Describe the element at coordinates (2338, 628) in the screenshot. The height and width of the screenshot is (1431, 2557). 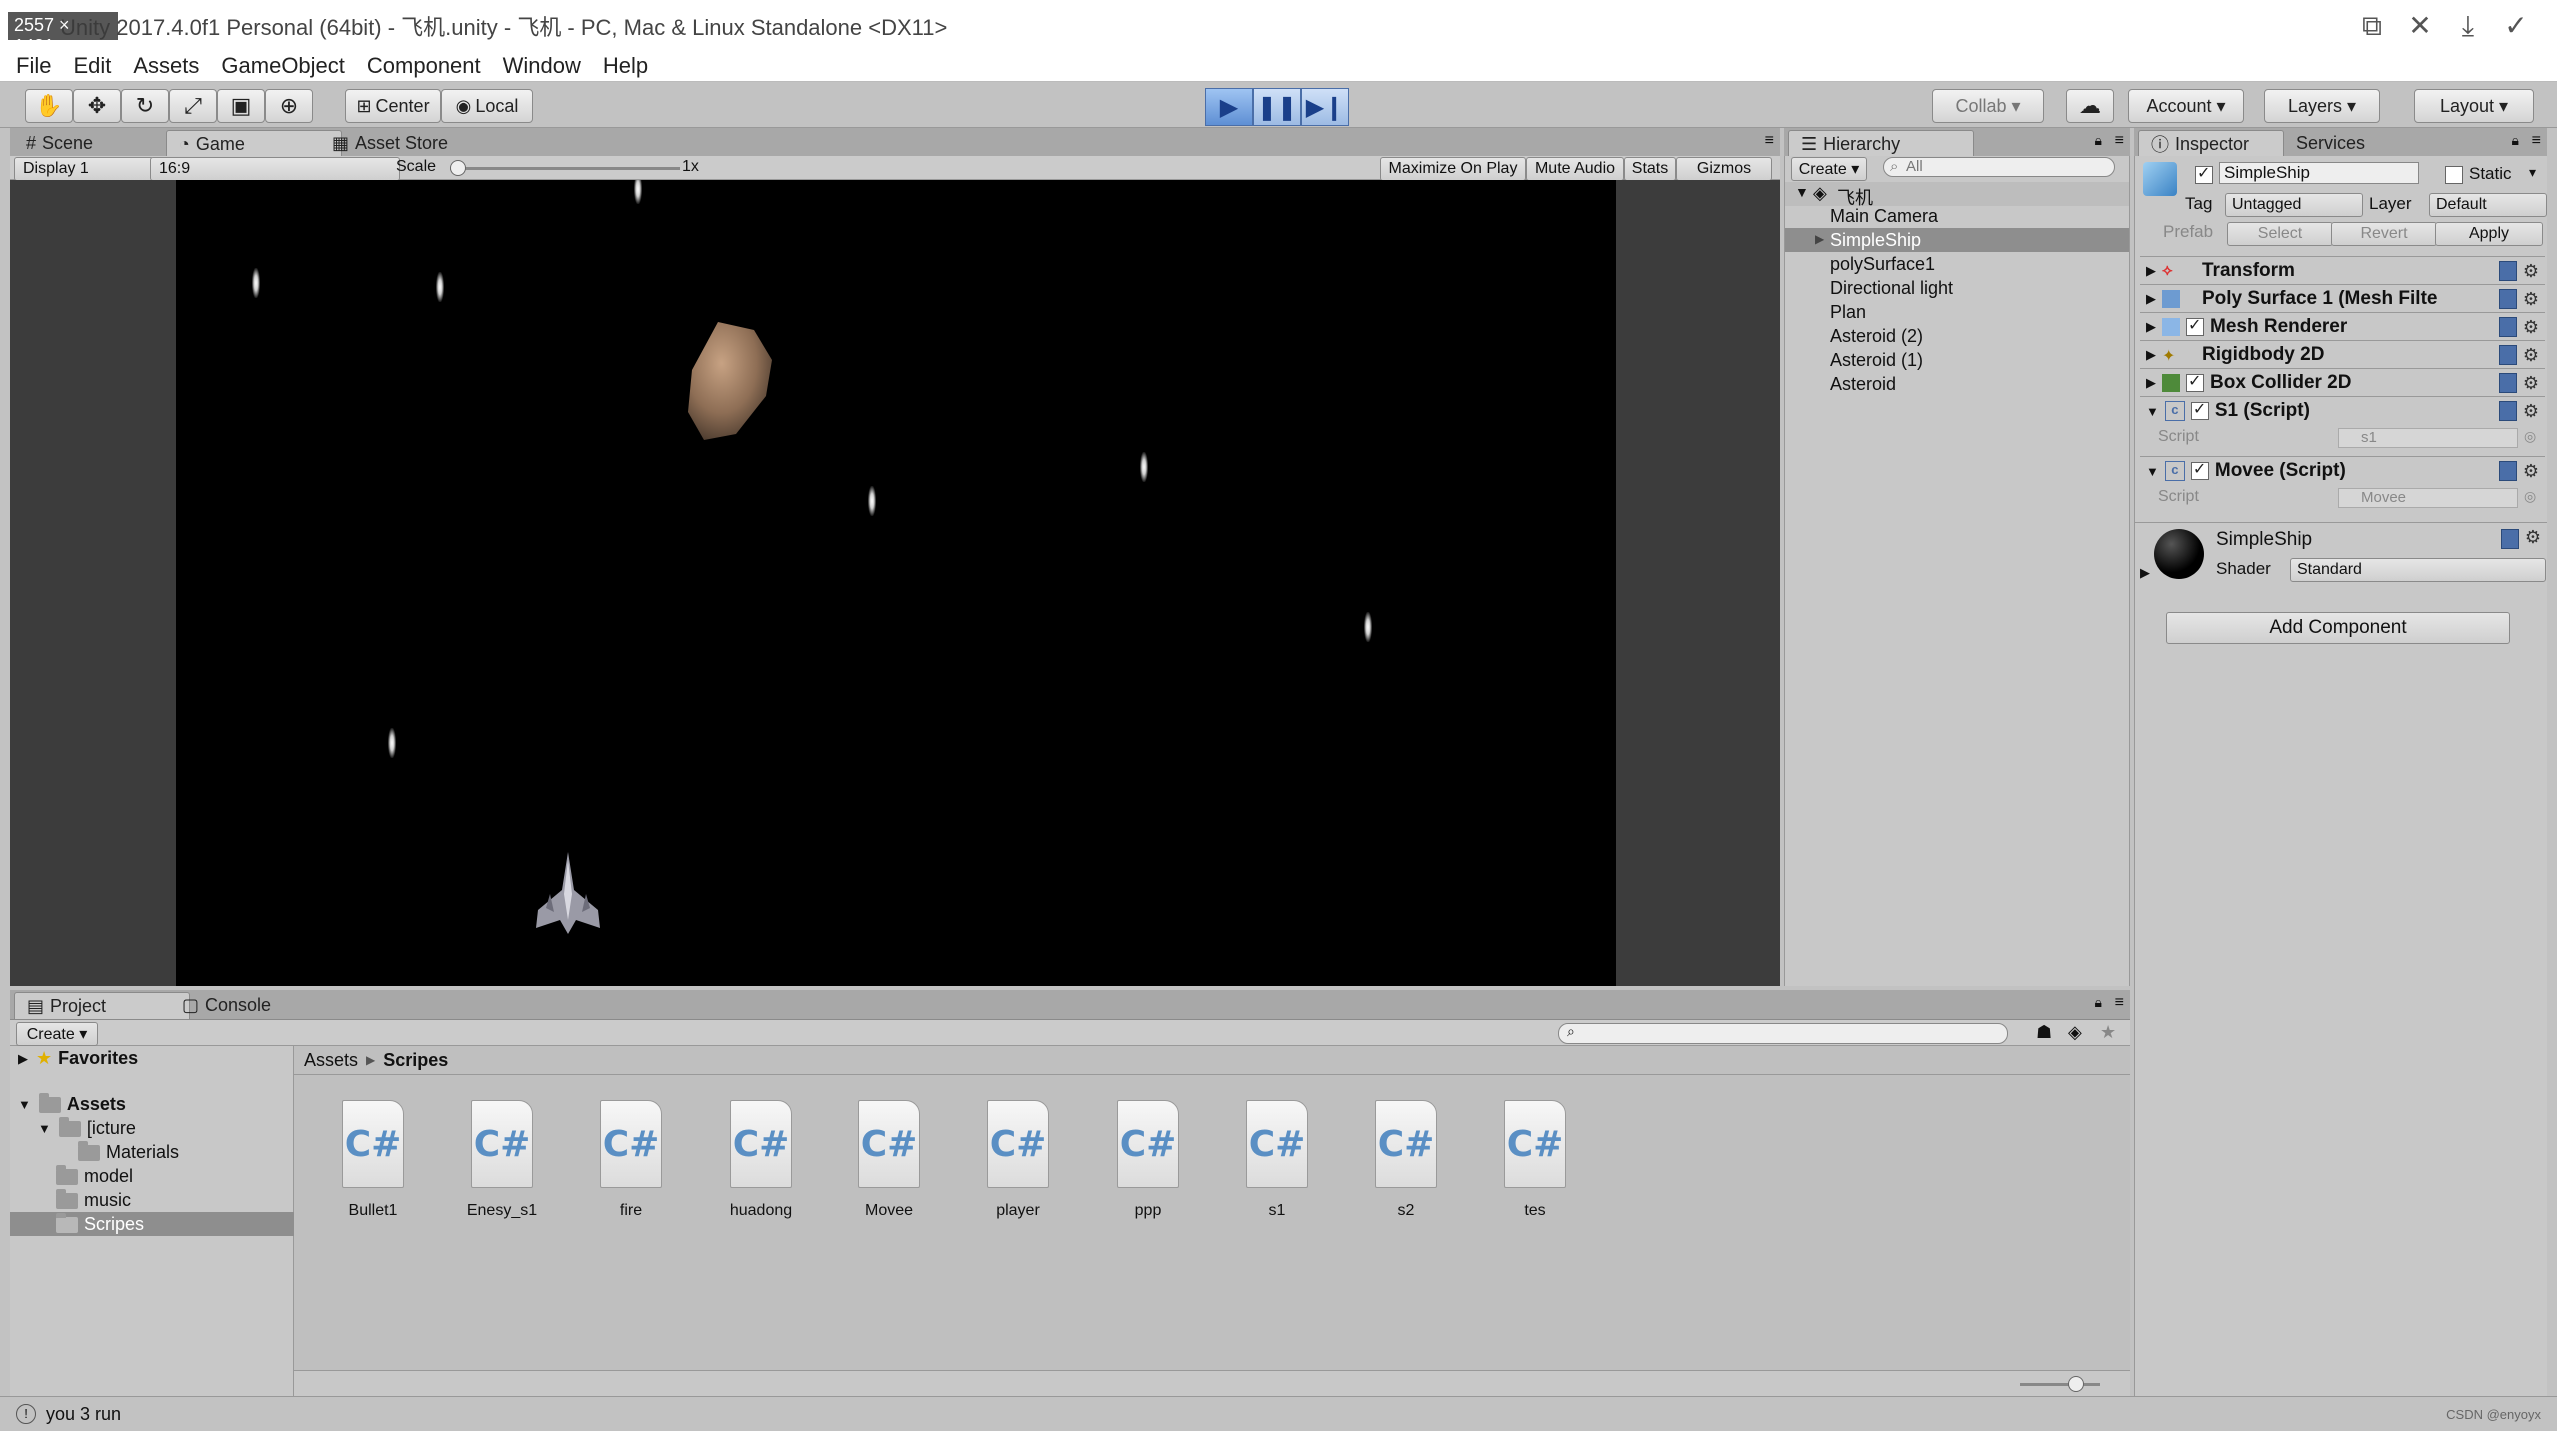
I see `add-component-button: Add Component` at that location.